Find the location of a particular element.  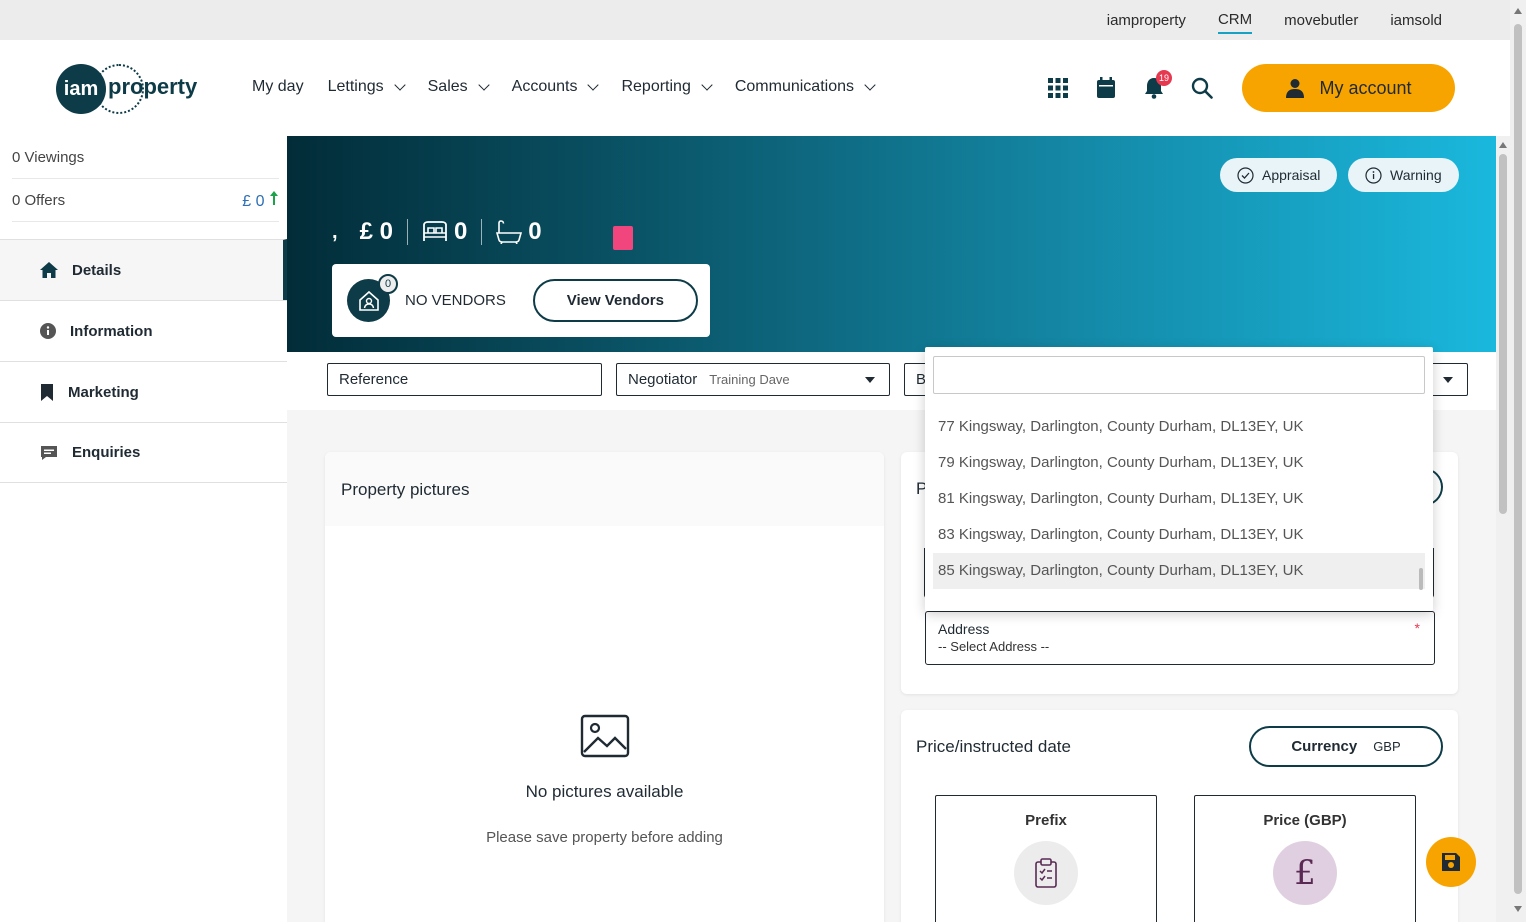

viewings-stat: 0 Viewings is located at coordinates (145, 157).